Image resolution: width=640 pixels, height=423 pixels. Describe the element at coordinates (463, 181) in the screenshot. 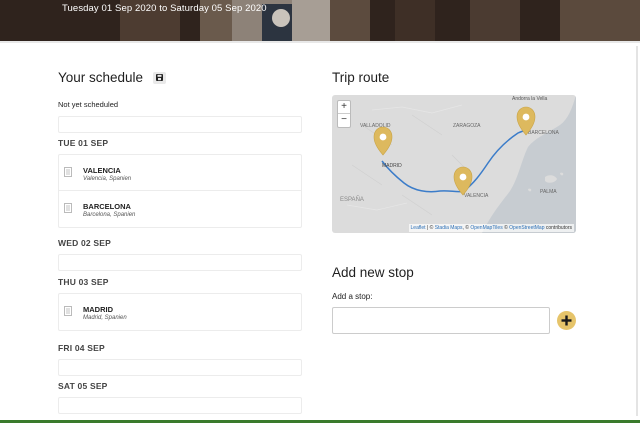

I see `map-marker-valencia` at that location.